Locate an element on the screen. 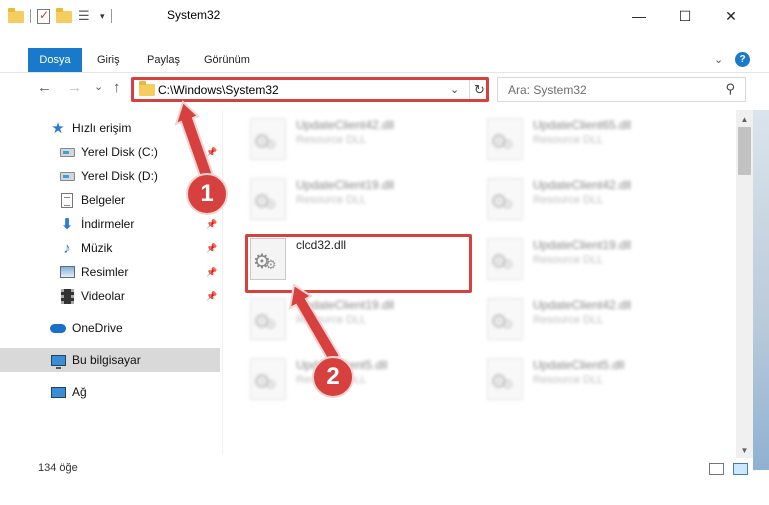  sidebar-item-network: Ağ is located at coordinates (110, 392).